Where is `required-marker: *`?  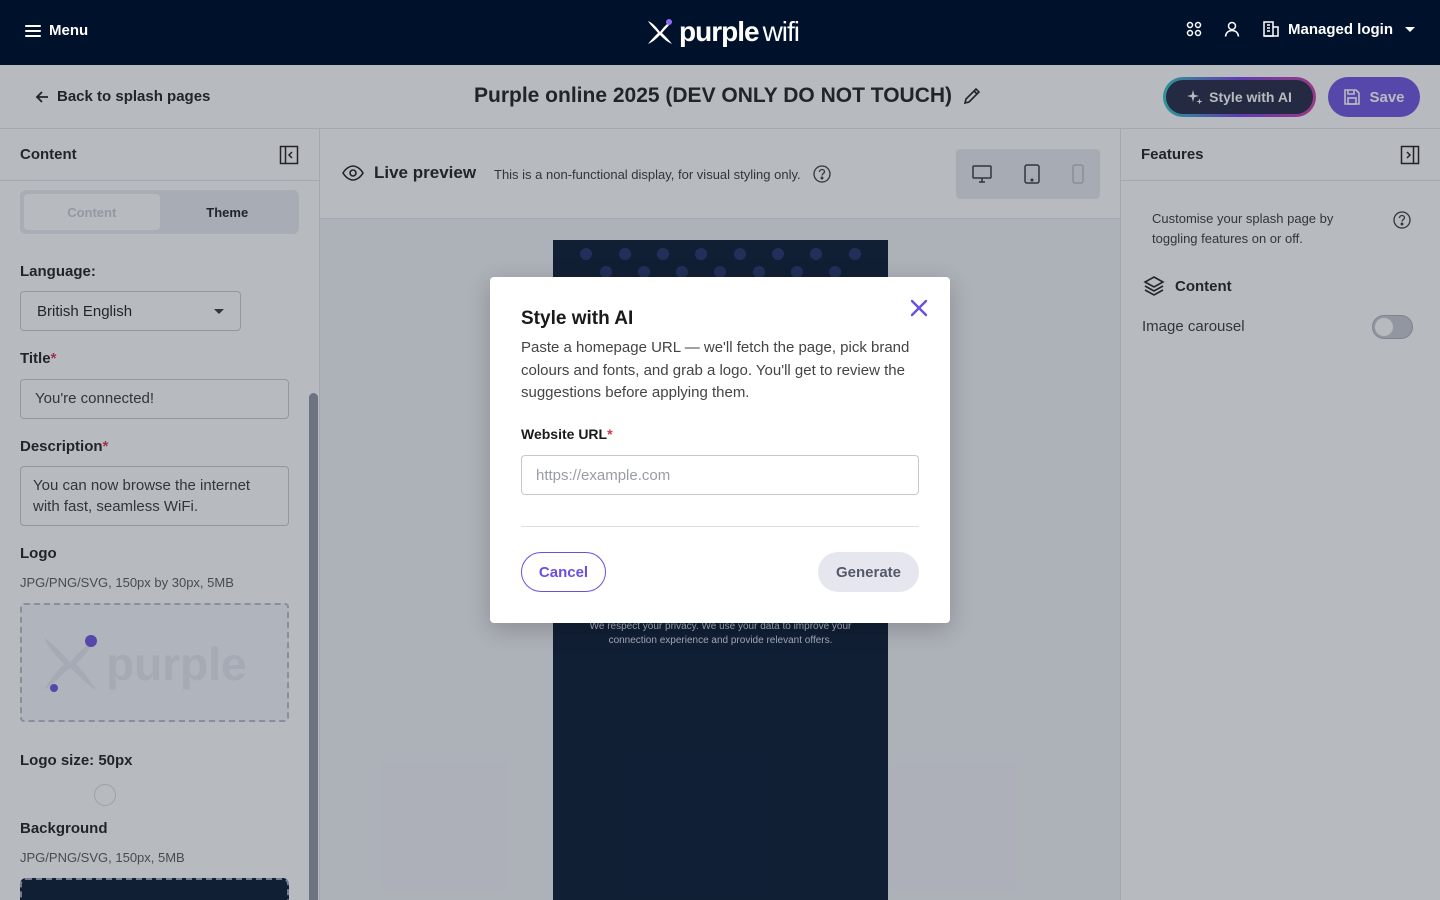 required-marker: * is located at coordinates (610, 434).